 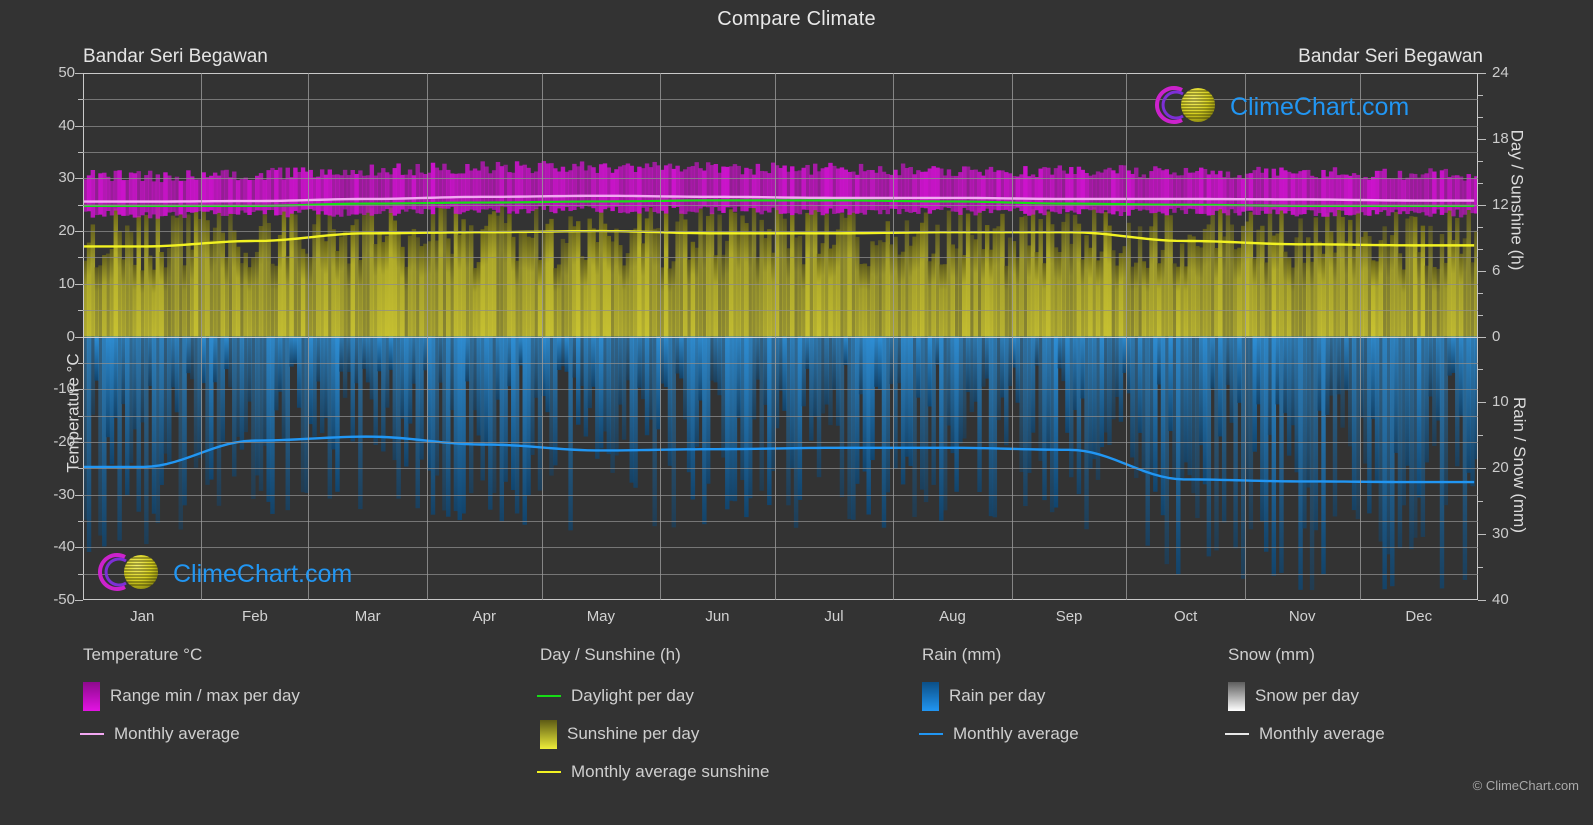 I want to click on plot-border-bottom, so click(x=780, y=599).